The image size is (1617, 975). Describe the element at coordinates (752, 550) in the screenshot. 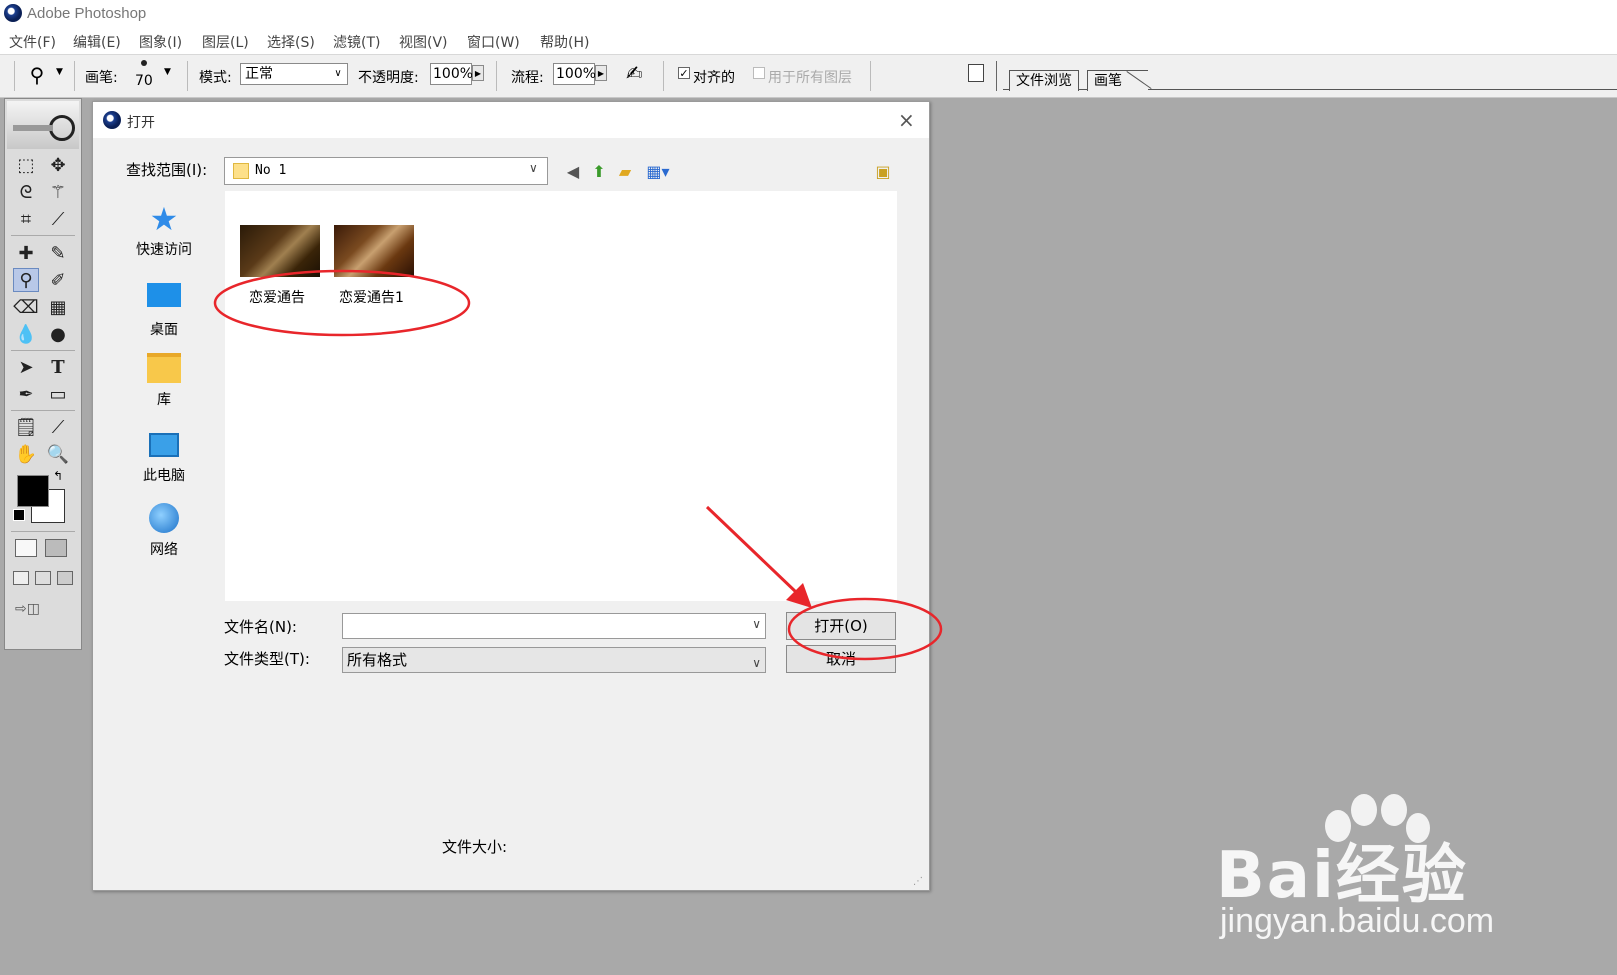

I see `annotation-arrow-line` at that location.